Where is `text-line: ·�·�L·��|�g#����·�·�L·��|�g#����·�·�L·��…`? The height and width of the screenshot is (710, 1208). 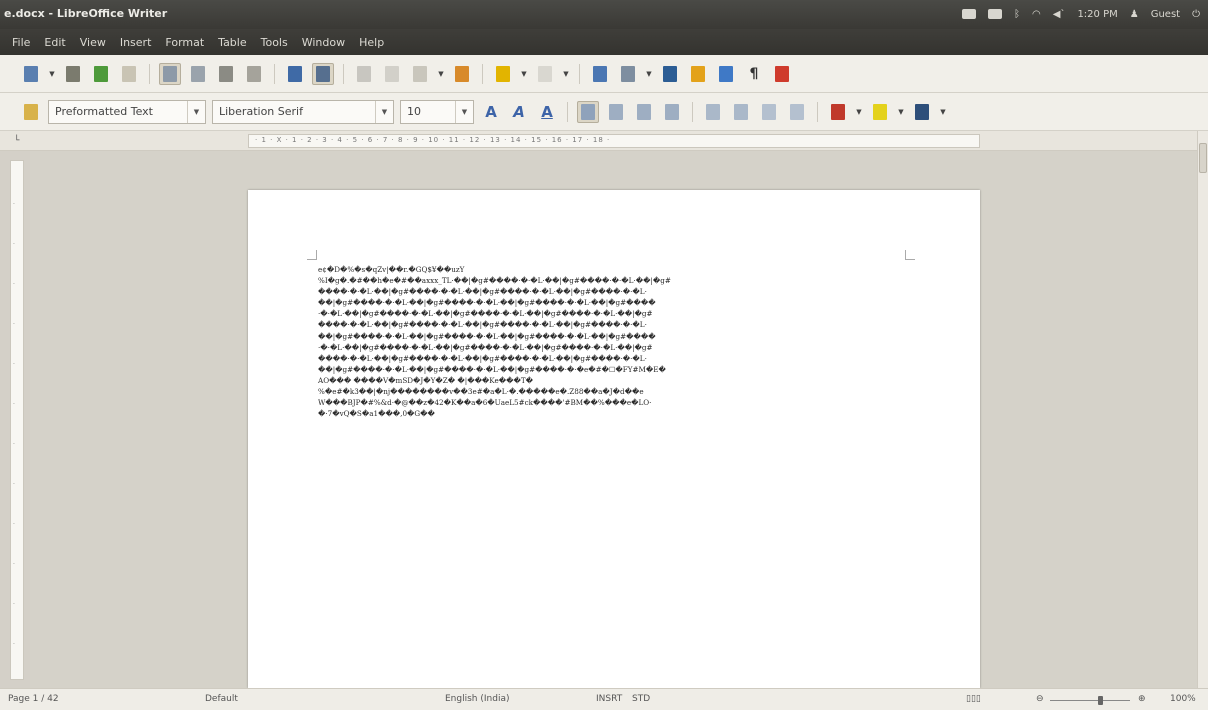 text-line: ·�·�L·��|�g#����·�·�L·��|�g#����·�·�L·��… is located at coordinates (485, 314).